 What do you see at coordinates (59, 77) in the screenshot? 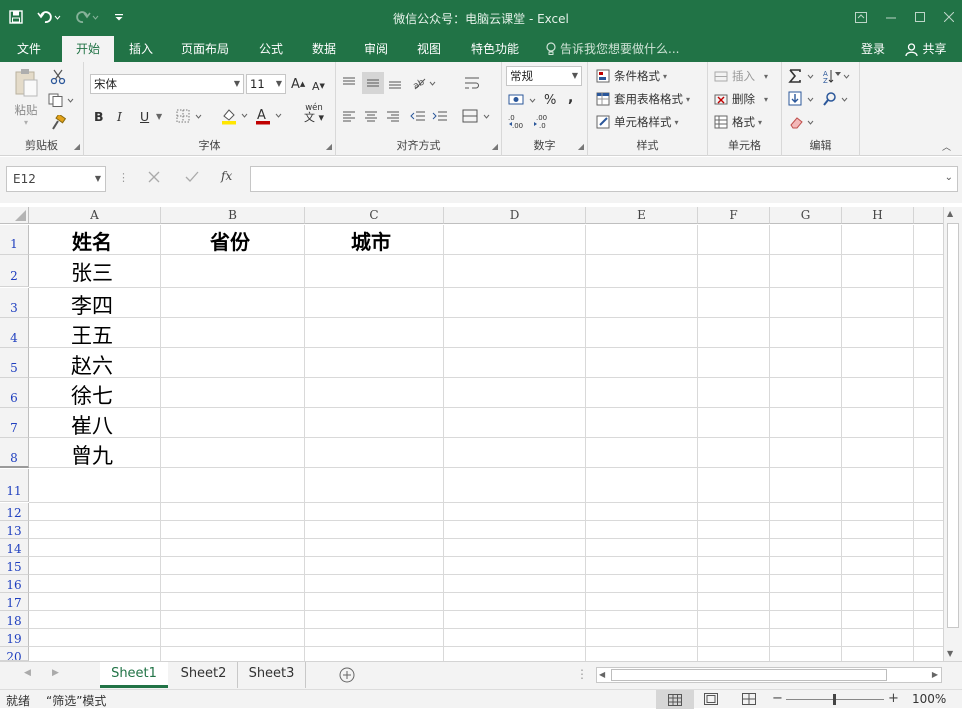
I see `cut-icon` at bounding box center [59, 77].